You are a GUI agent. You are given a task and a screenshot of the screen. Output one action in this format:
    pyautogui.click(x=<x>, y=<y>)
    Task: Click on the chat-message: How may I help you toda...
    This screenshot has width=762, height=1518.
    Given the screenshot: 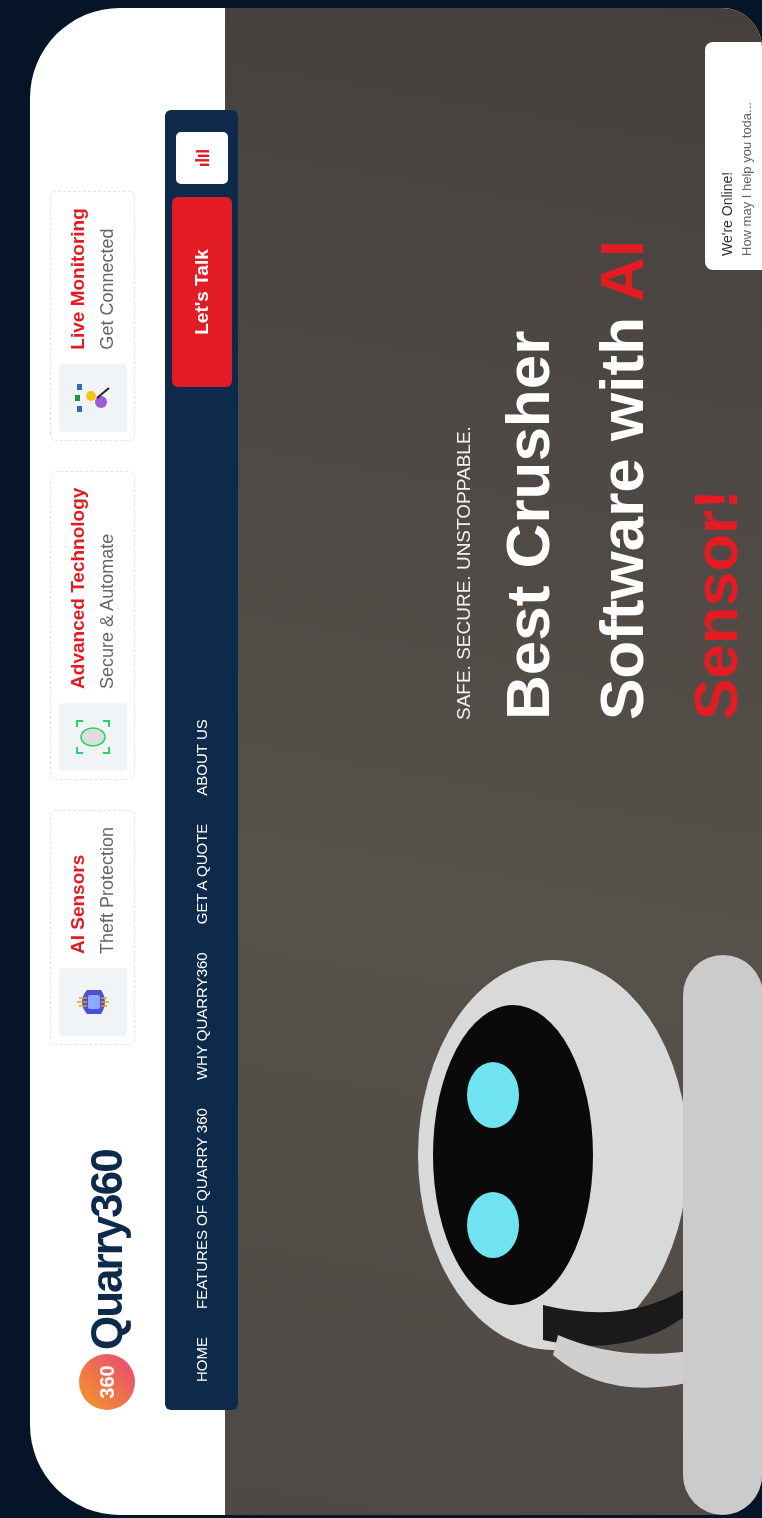 What is the action you would take?
    pyautogui.click(x=746, y=178)
    